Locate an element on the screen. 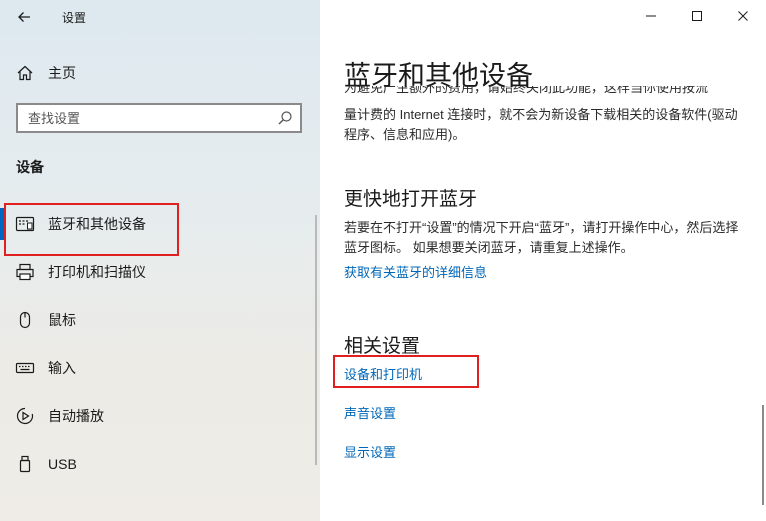 The width and height of the screenshot is (766, 521). highlight-box-bluetooth is located at coordinates (91, 229).